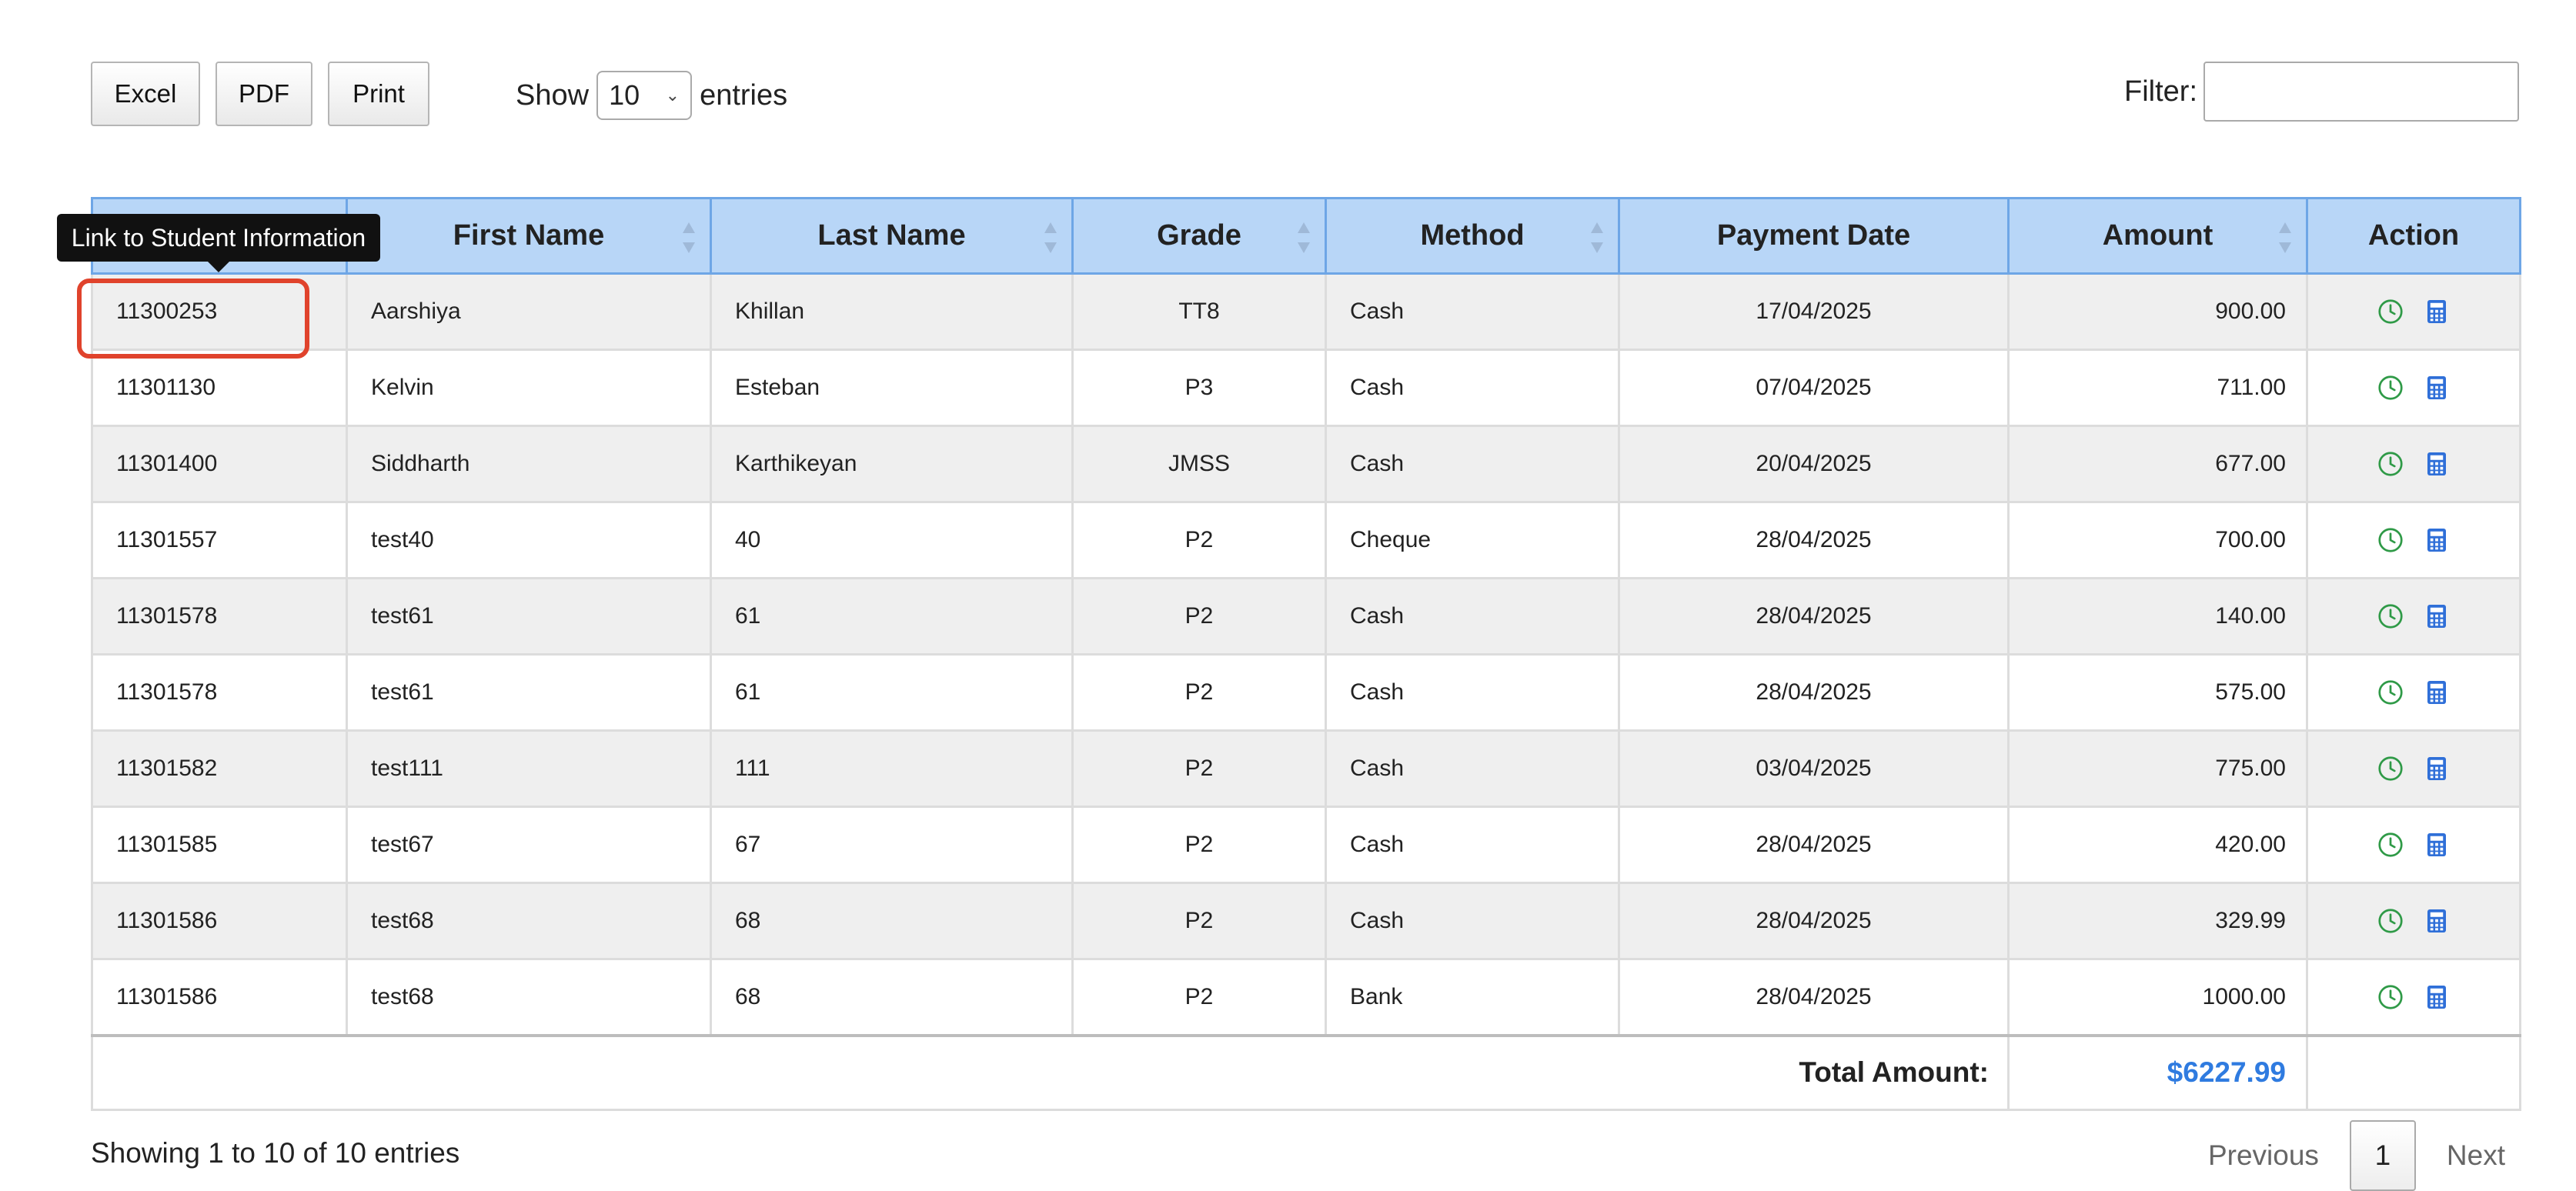  Describe the element at coordinates (529, 311) in the screenshot. I see `first-name-cell: Aarshiya` at that location.